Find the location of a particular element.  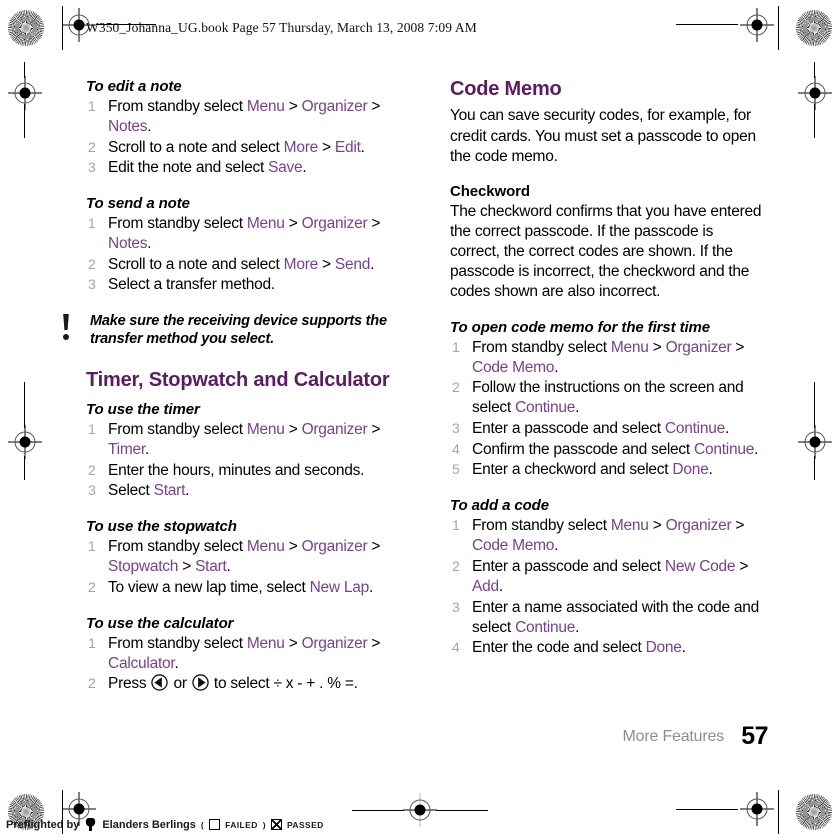

step-item: Select a transfer method. is located at coordinates (181, 284).